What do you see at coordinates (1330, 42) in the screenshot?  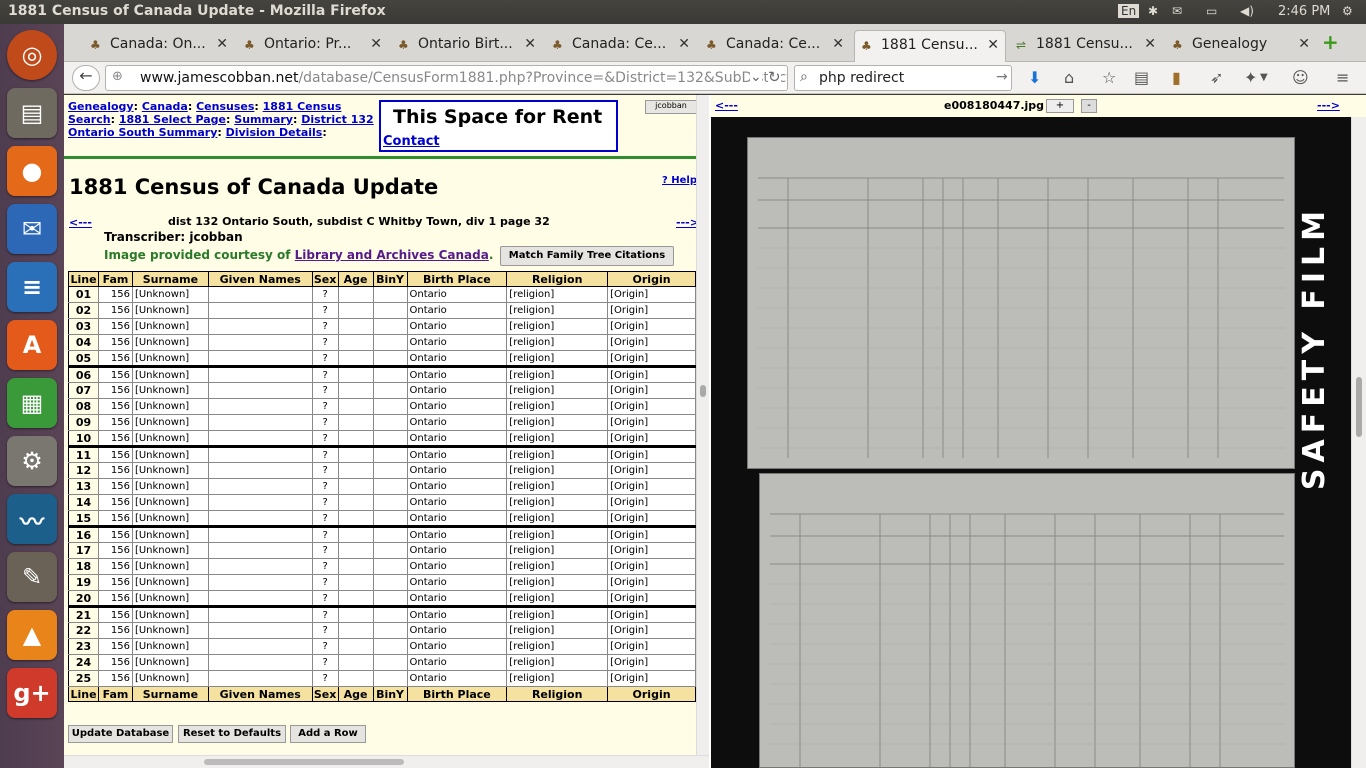 I see `new-tab-plus-icon: +` at bounding box center [1330, 42].